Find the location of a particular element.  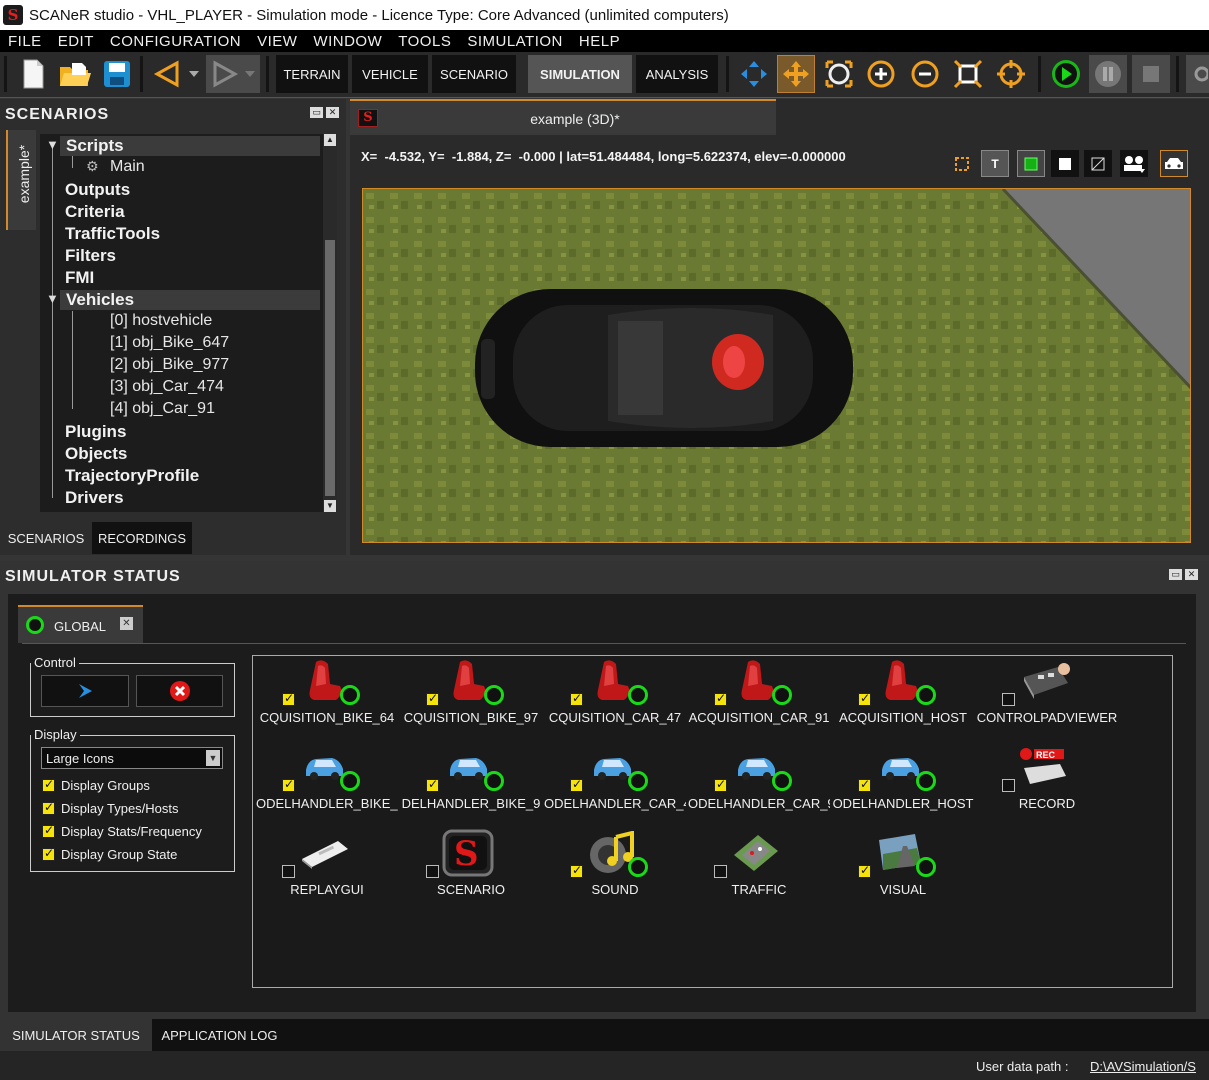

scroll-down-icon: ▼ is located at coordinates (330, 506).